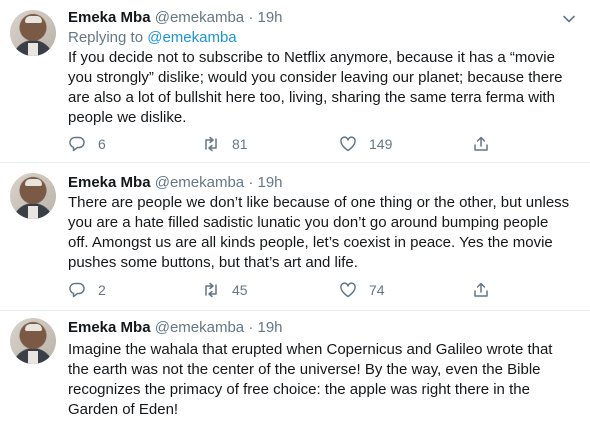 Image resolution: width=590 pixels, height=425 pixels. Describe the element at coordinates (283, 145) in the screenshot. I see `tweet-actions: 6 81 149` at that location.